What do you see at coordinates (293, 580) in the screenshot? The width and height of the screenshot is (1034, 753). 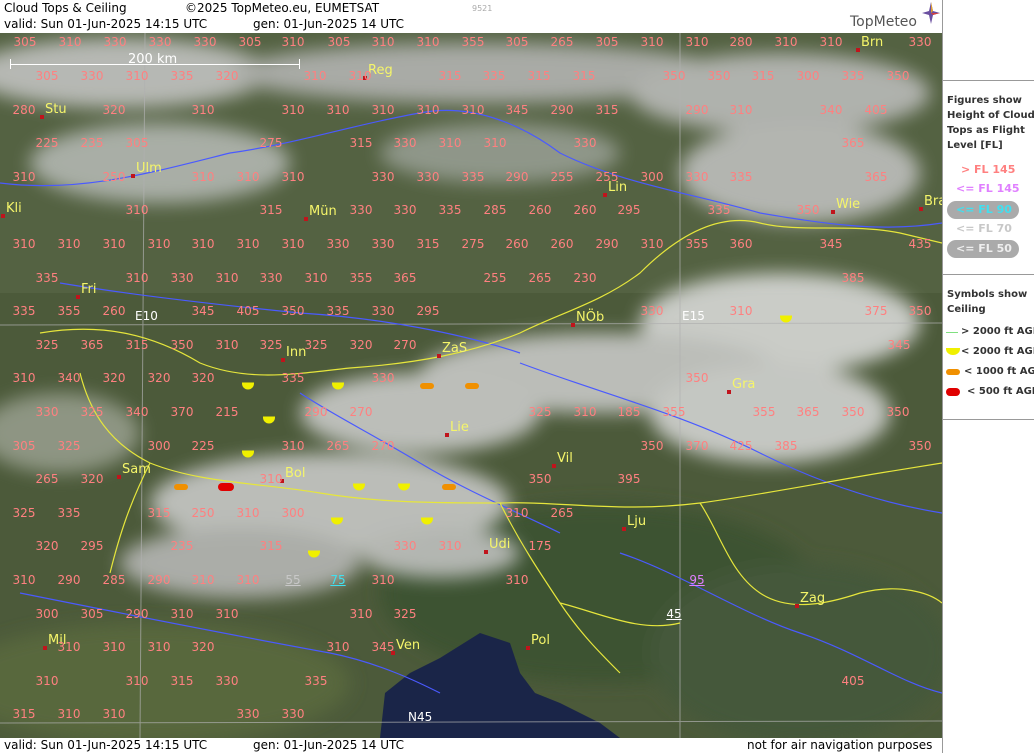 I see `cloud-top-low-value: 55` at bounding box center [293, 580].